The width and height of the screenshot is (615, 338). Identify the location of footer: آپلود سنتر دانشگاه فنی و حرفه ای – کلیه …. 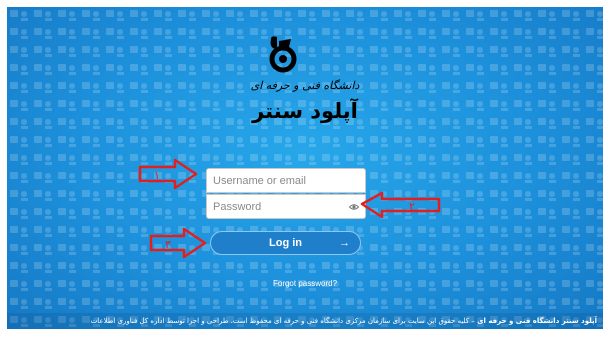
(305, 321).